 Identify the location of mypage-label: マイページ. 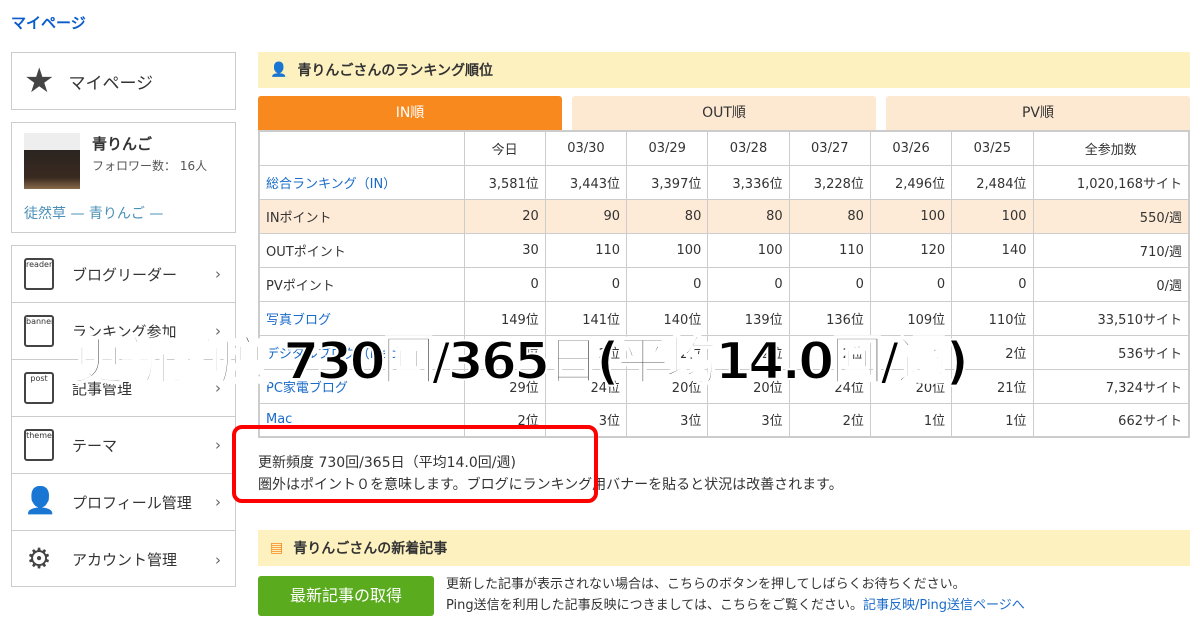
(111, 83).